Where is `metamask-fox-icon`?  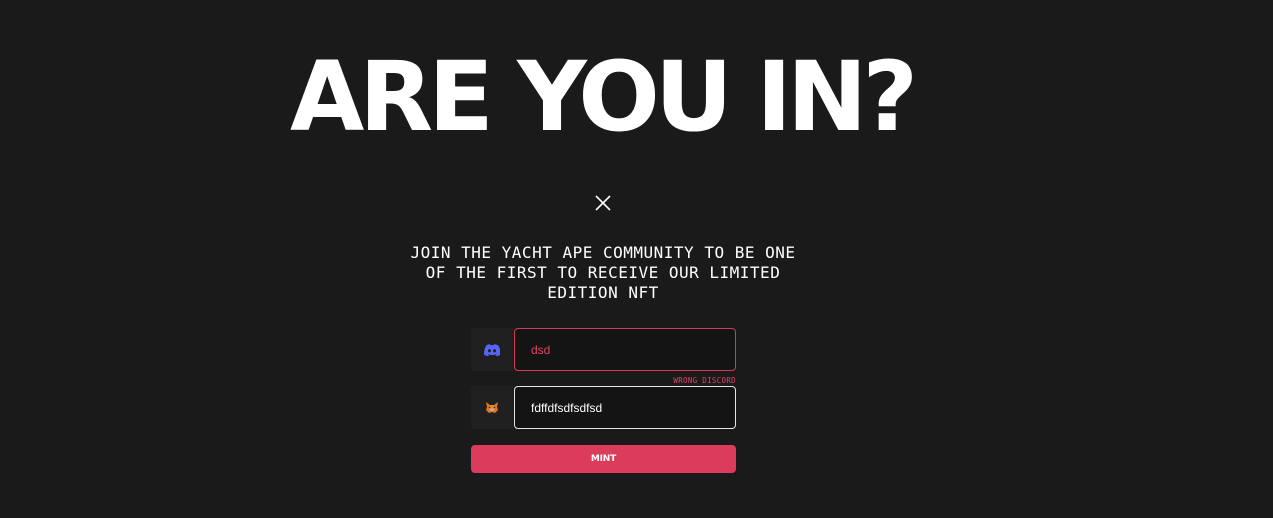 metamask-fox-icon is located at coordinates (492, 407).